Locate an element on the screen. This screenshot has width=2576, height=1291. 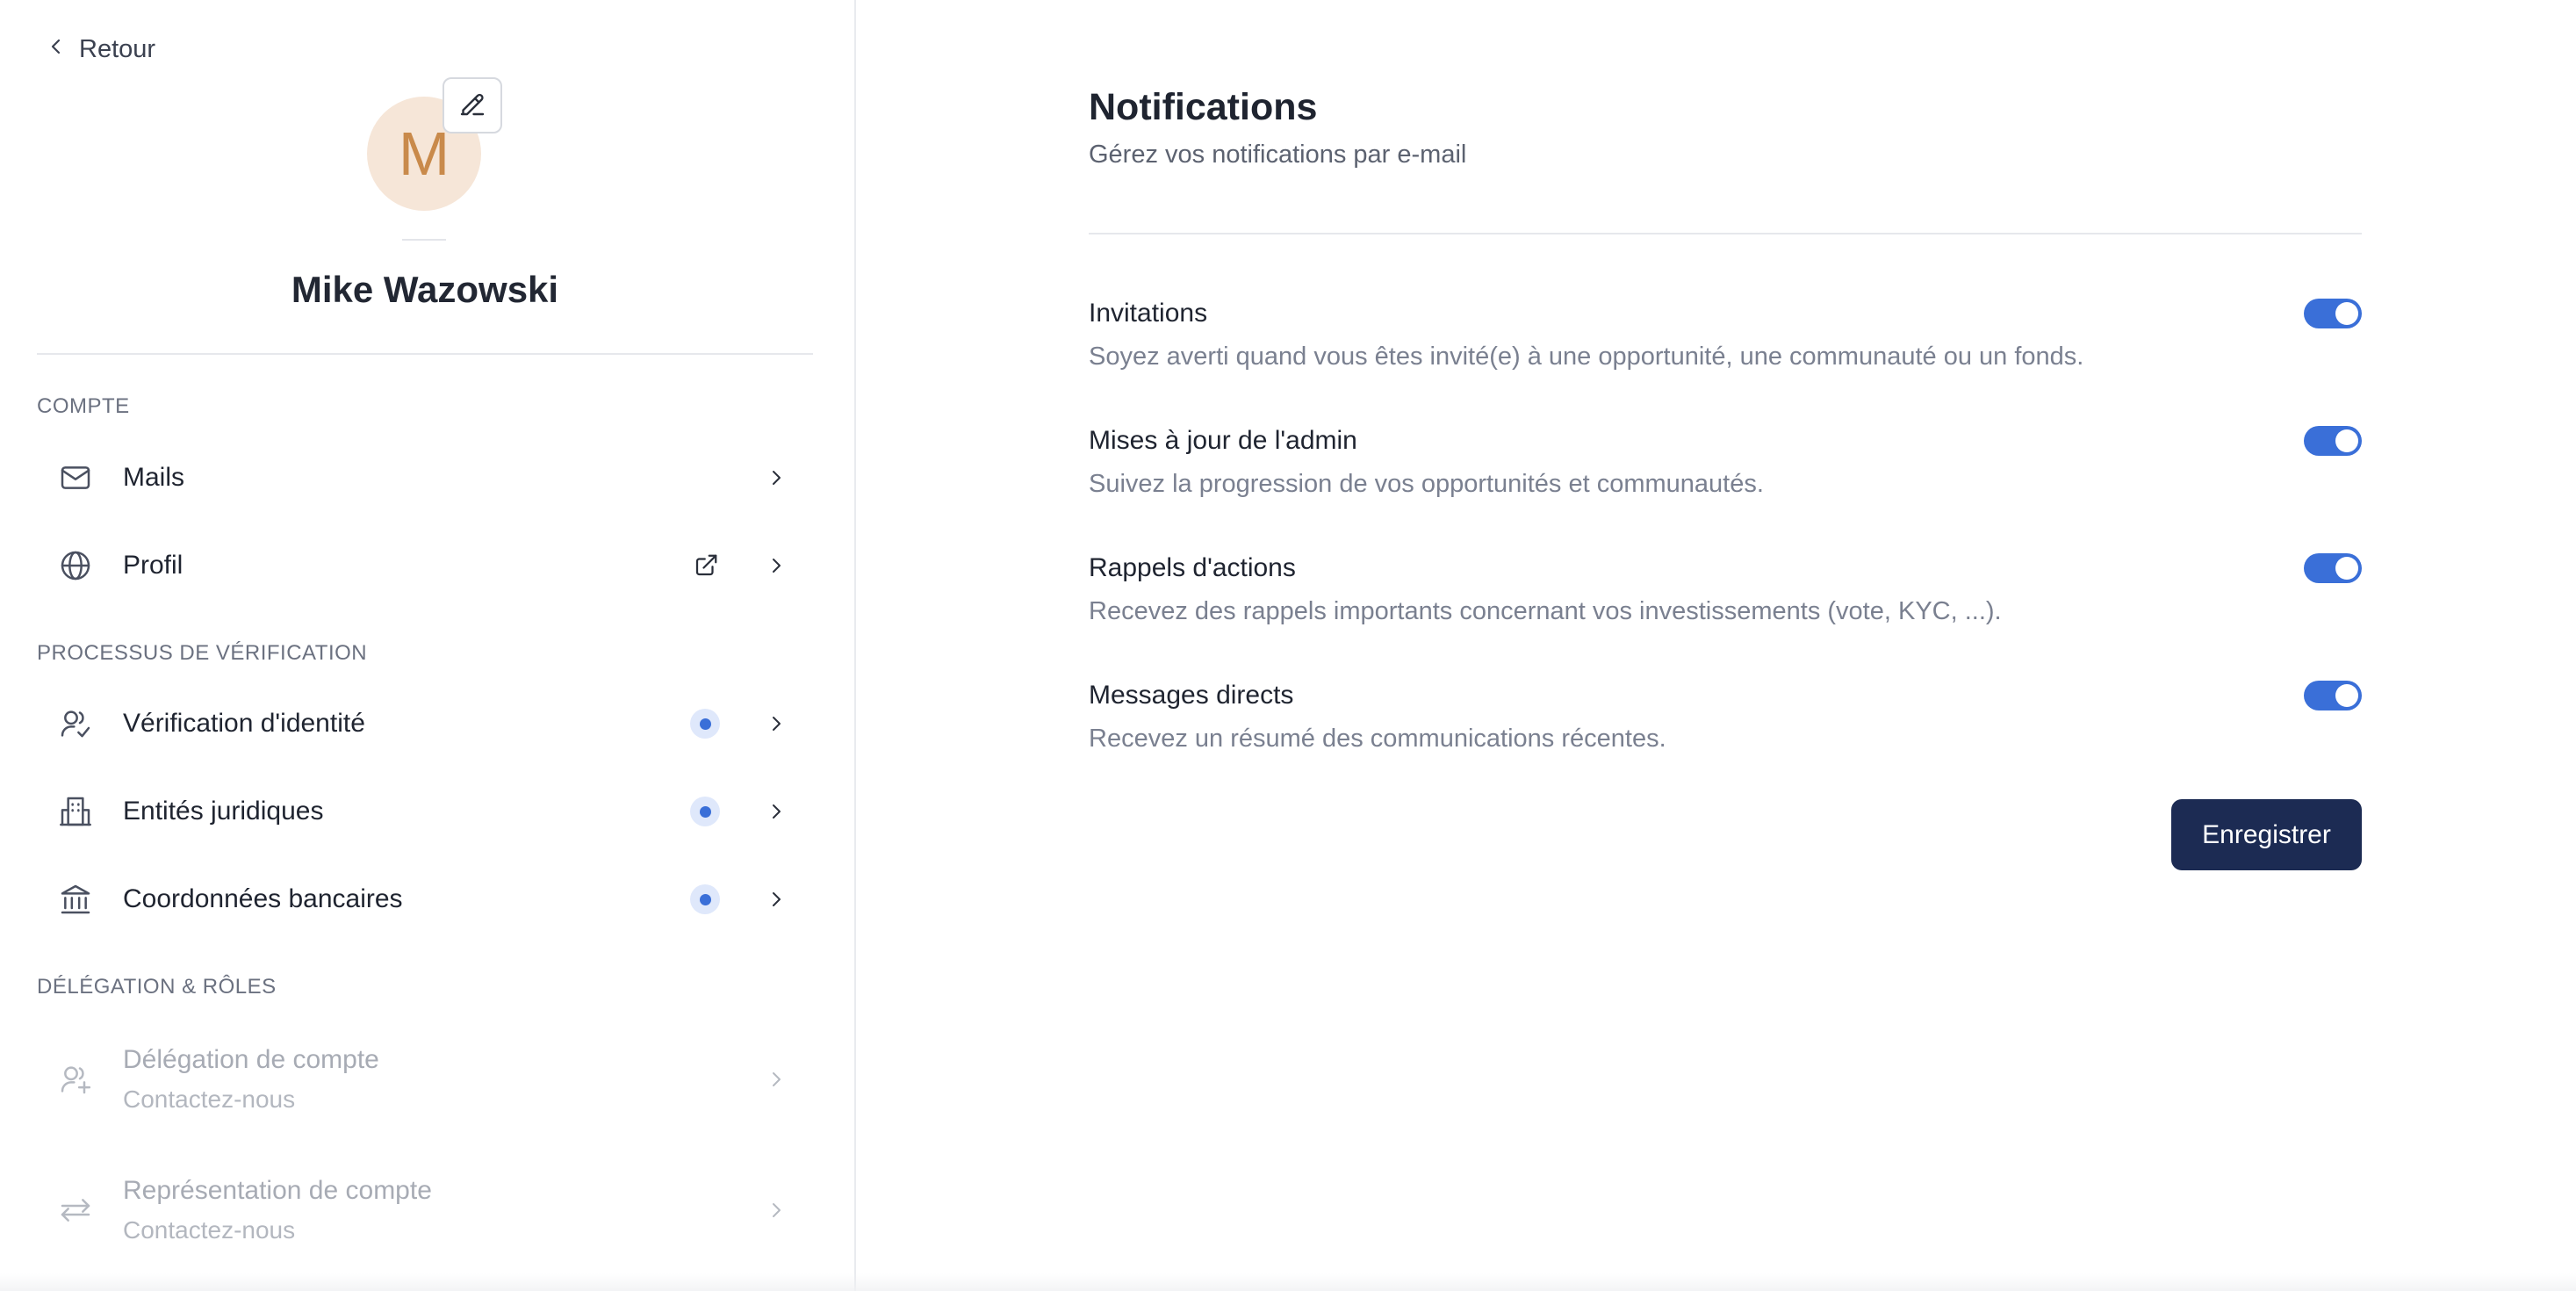
sidebar-item-profil: Profil is located at coordinates (425, 566).